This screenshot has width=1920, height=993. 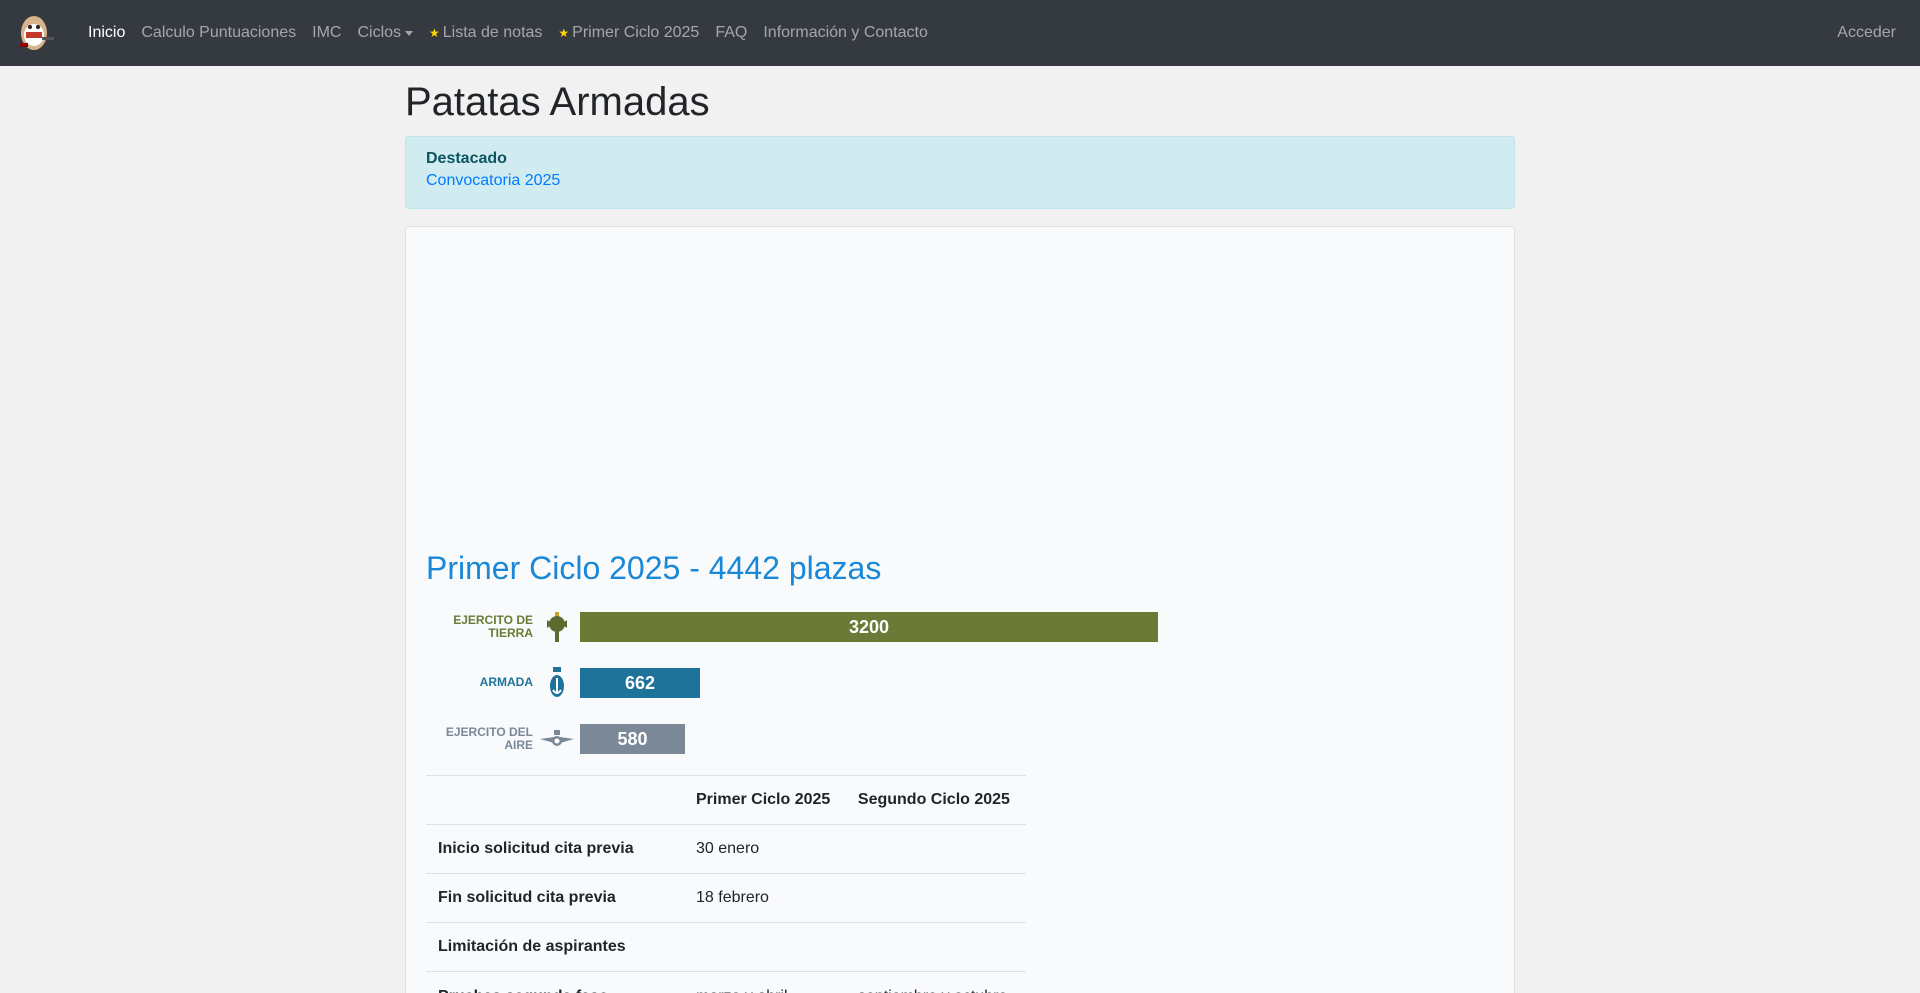 What do you see at coordinates (557, 102) in the screenshot?
I see `page-title: Patatas Armadas` at bounding box center [557, 102].